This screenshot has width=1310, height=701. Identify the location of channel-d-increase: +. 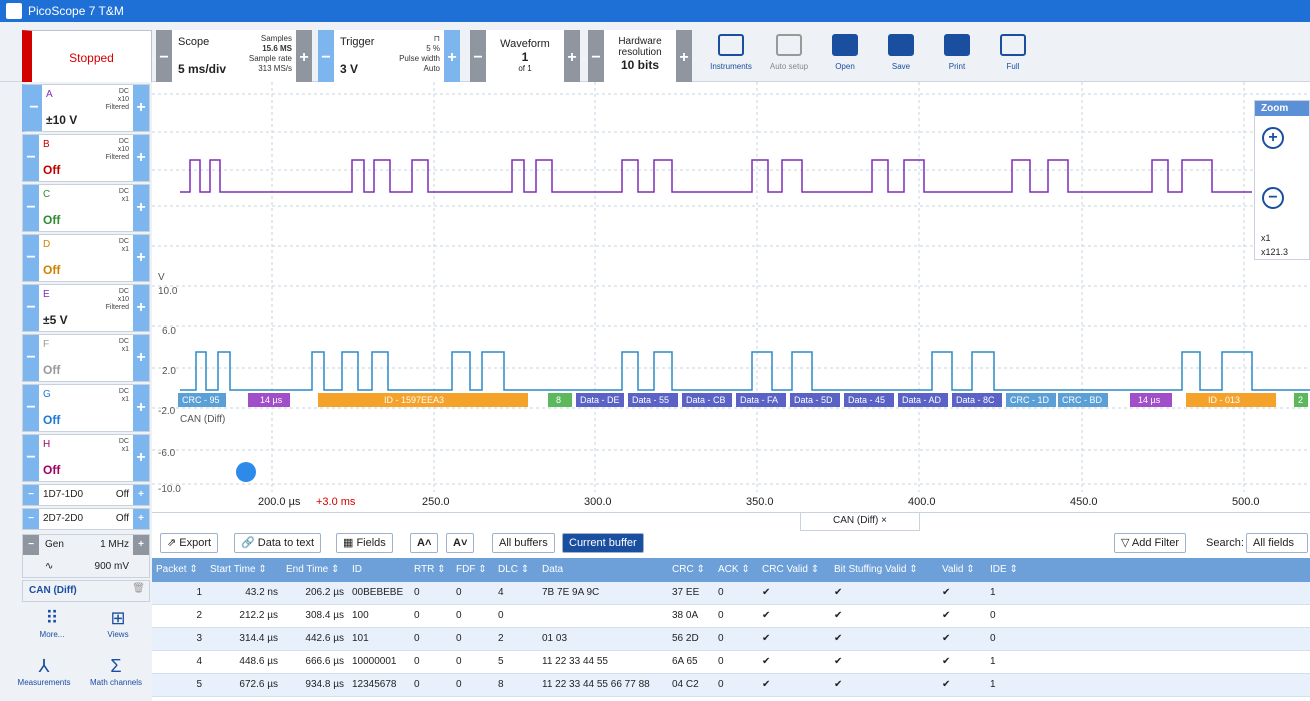
(141, 258).